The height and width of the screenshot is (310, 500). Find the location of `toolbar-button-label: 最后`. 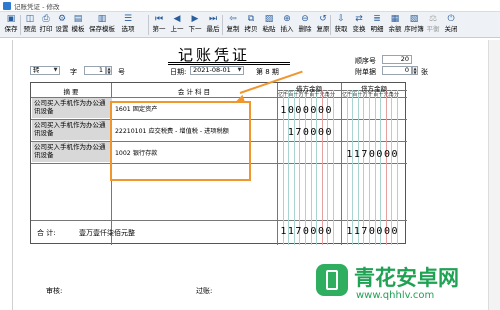

toolbar-button-label: 最后 is located at coordinates (213, 29).